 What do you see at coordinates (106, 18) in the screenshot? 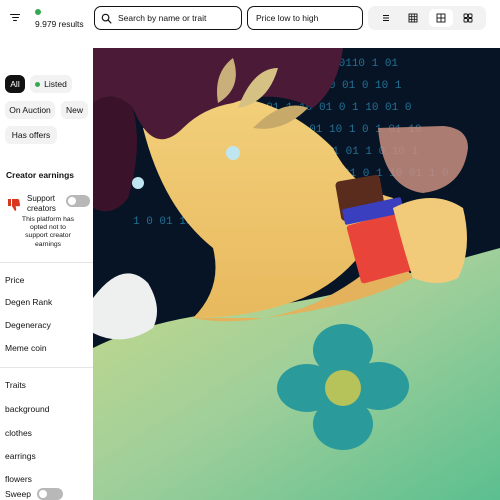
I see `search-icon` at bounding box center [106, 18].